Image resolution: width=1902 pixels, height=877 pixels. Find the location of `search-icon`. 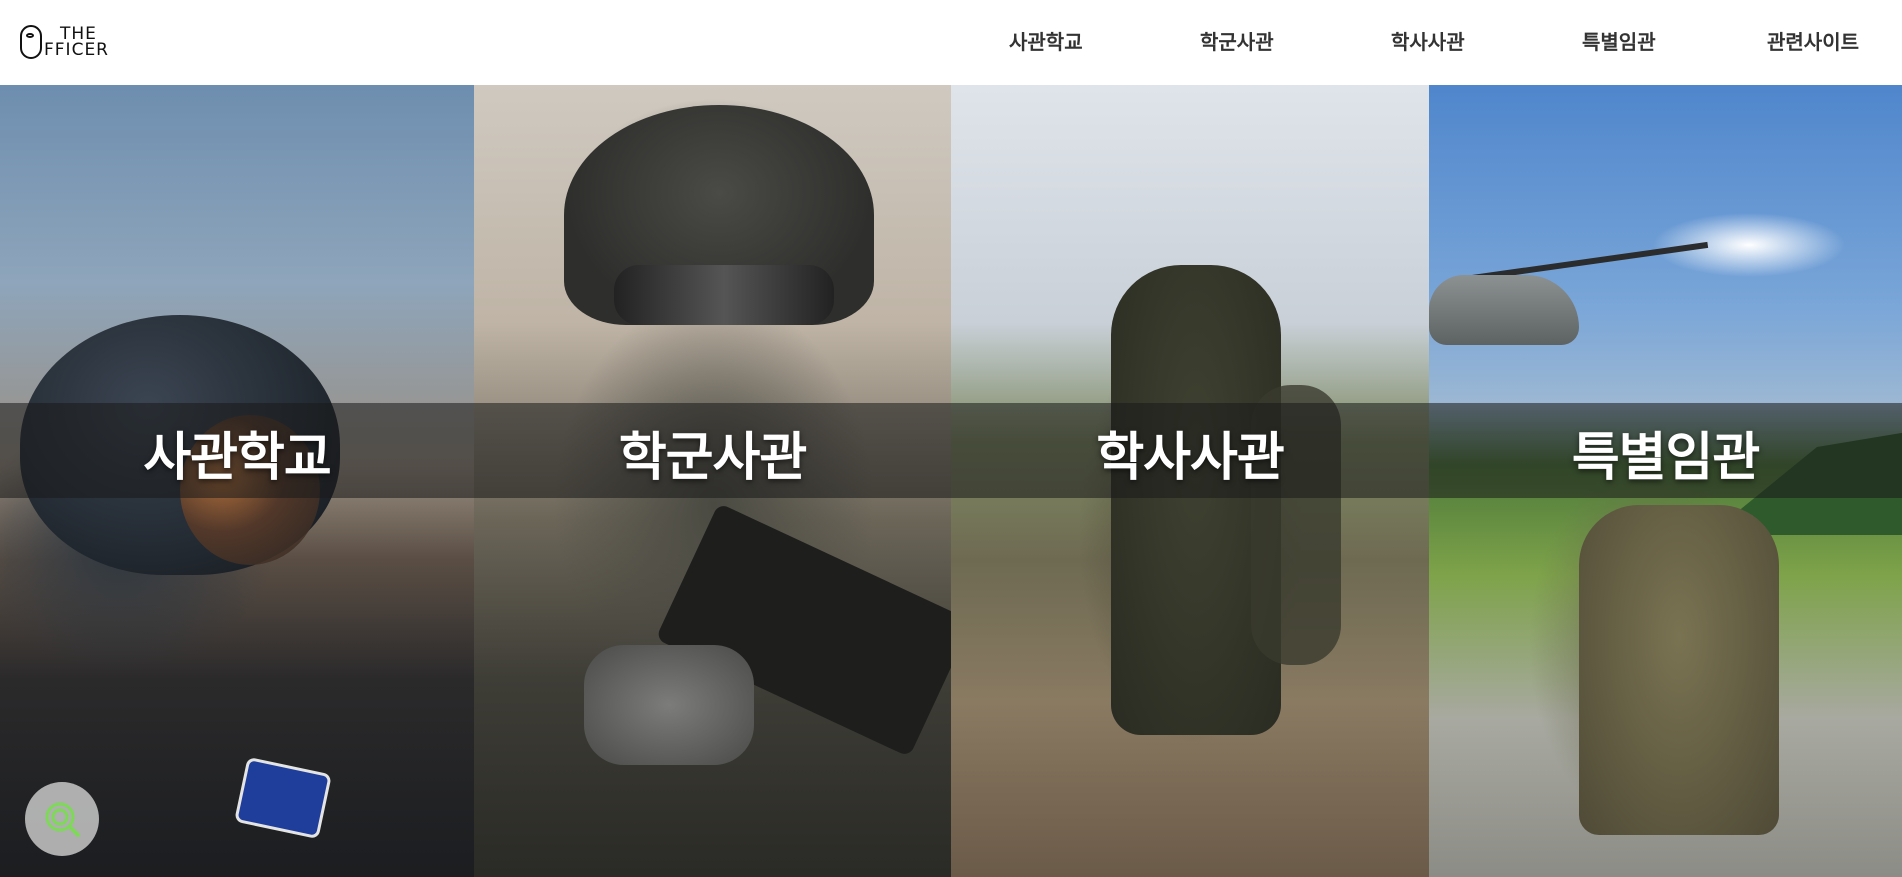

search-icon is located at coordinates (62, 819).